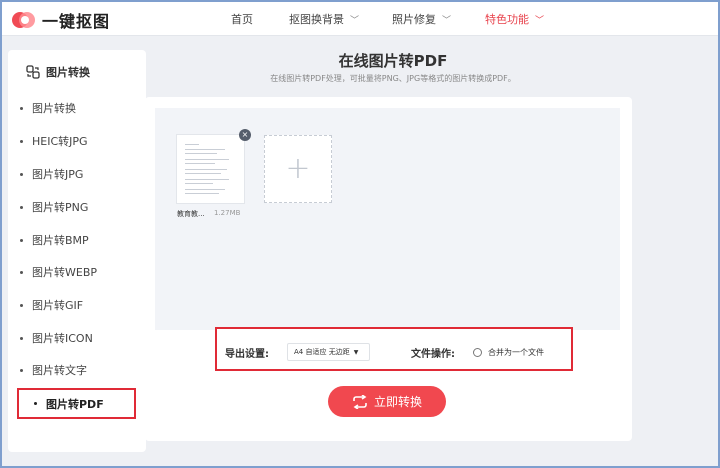  What do you see at coordinates (356, 352) in the screenshot?
I see `dropdown-arrow-icon: ▼` at bounding box center [356, 352].